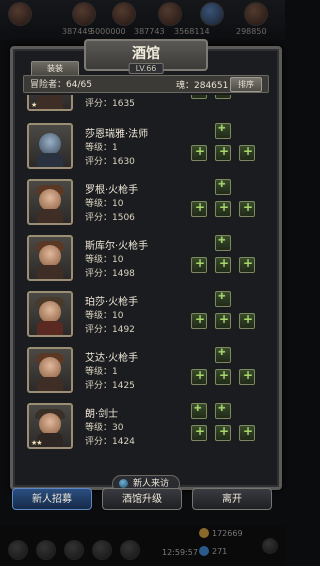 The height and width of the screenshot is (566, 320). What do you see at coordinates (110, 104) in the screenshot?
I see `hero-score: 评分：1635` at bounding box center [110, 104].